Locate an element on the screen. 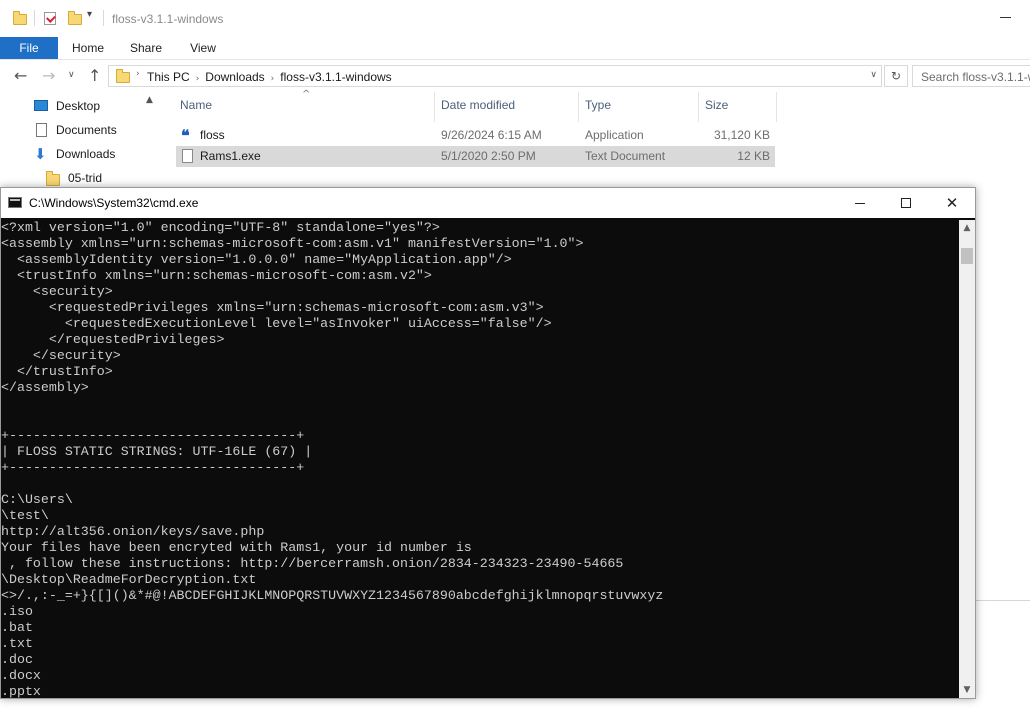 This screenshot has height=721, width=1030. console-line: </requestedPrivileges> is located at coordinates (113, 339).